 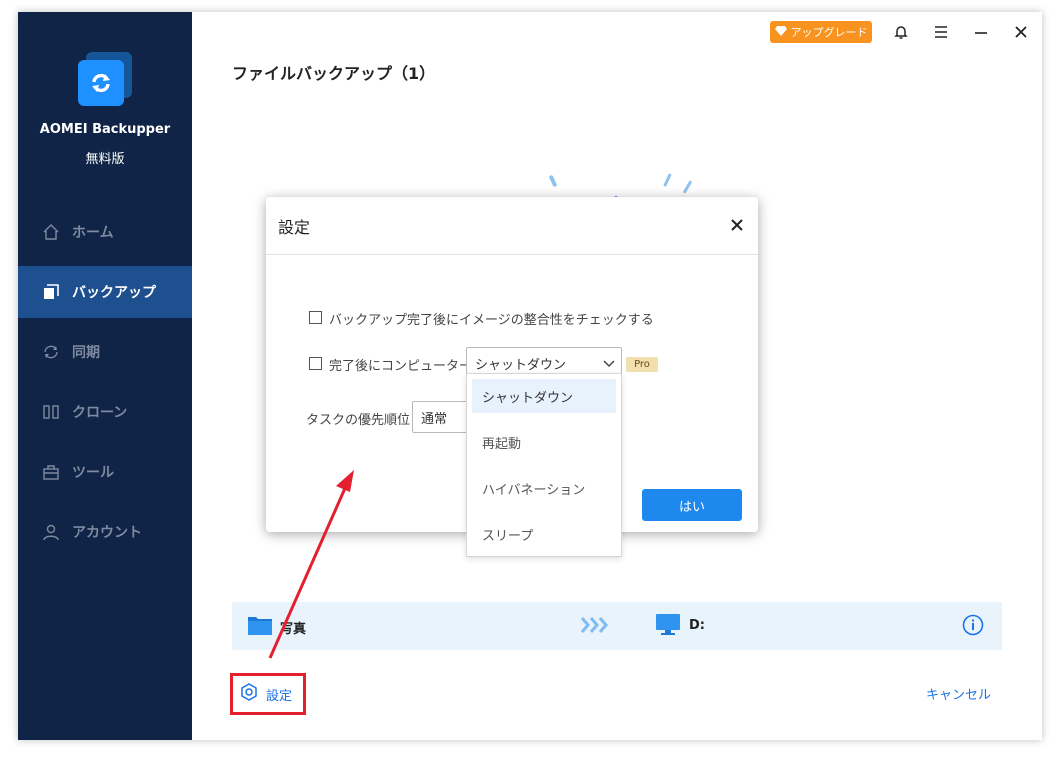 I want to click on info-icon, so click(x=973, y=627).